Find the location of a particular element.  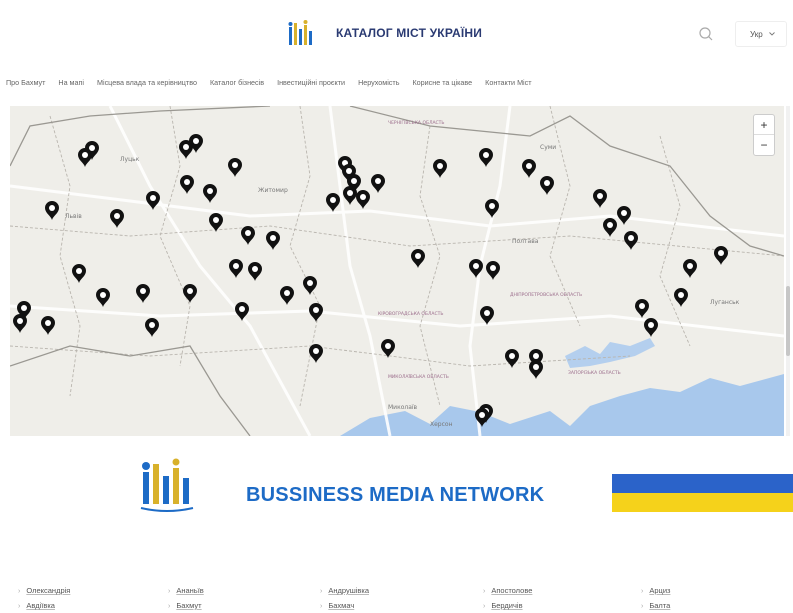

map-label-luhansk: Луганськ is located at coordinates (725, 302).